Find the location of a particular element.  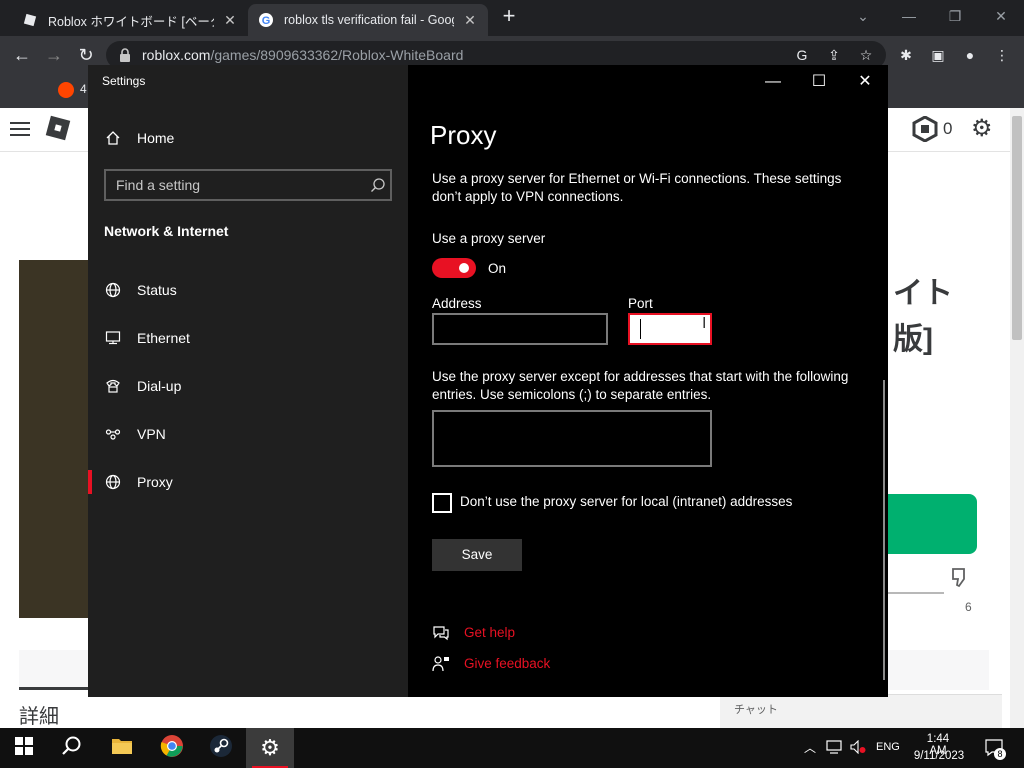

chat-label: チャット is located at coordinates (756, 710).